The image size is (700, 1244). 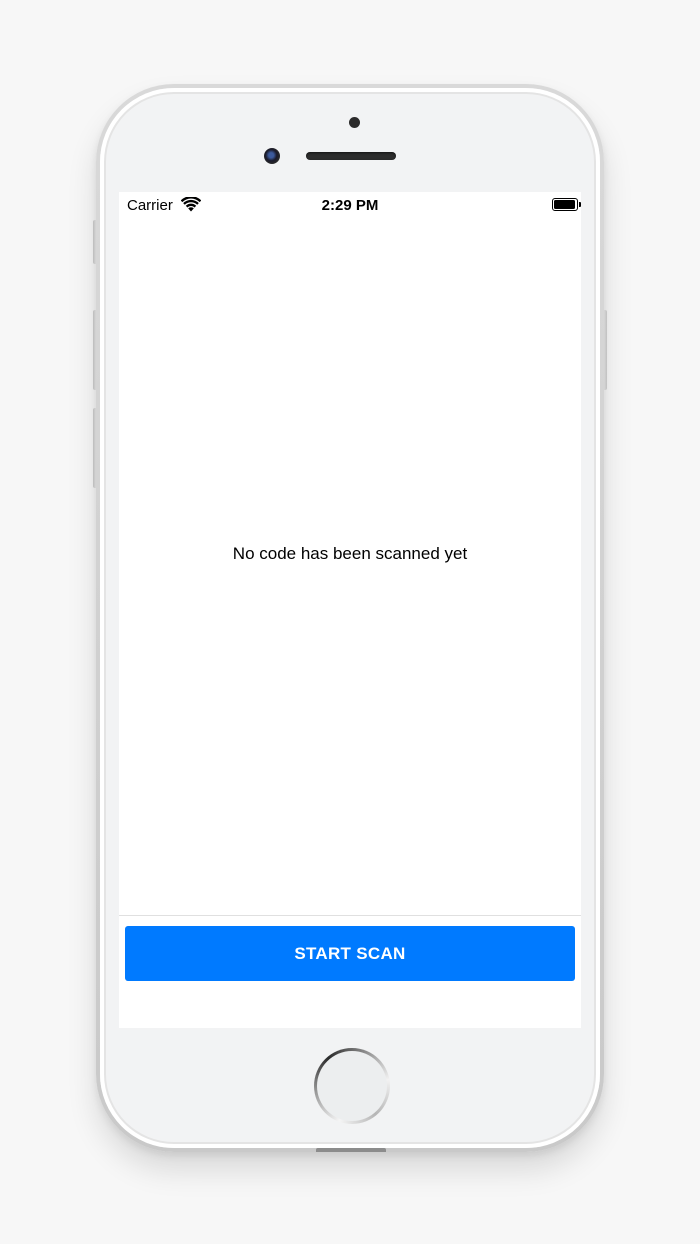 I want to click on status-time: 2:29 PM, so click(x=350, y=205).